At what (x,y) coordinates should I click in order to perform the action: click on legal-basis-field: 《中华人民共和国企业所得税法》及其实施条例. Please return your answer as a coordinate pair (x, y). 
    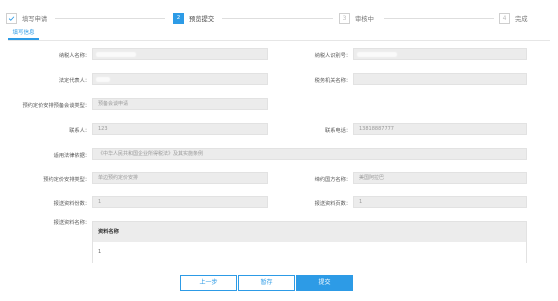
    Looking at the image, I should click on (309, 154).